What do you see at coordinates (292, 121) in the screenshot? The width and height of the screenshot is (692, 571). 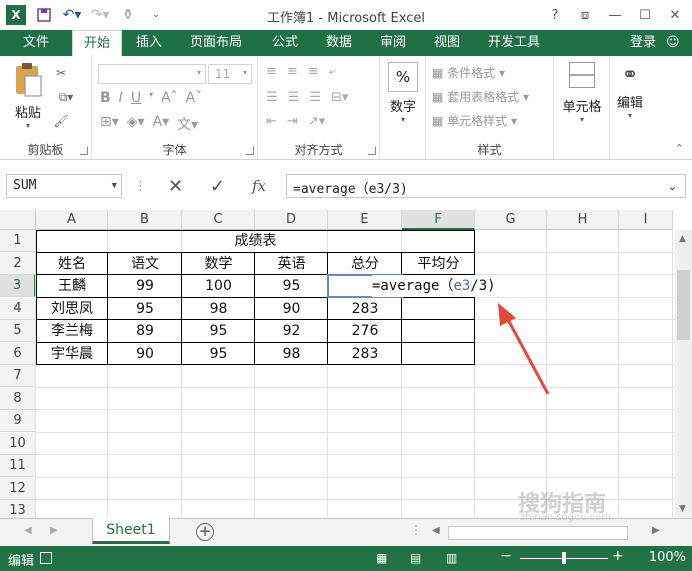 I see `increase-indent-icon: ⇥` at bounding box center [292, 121].